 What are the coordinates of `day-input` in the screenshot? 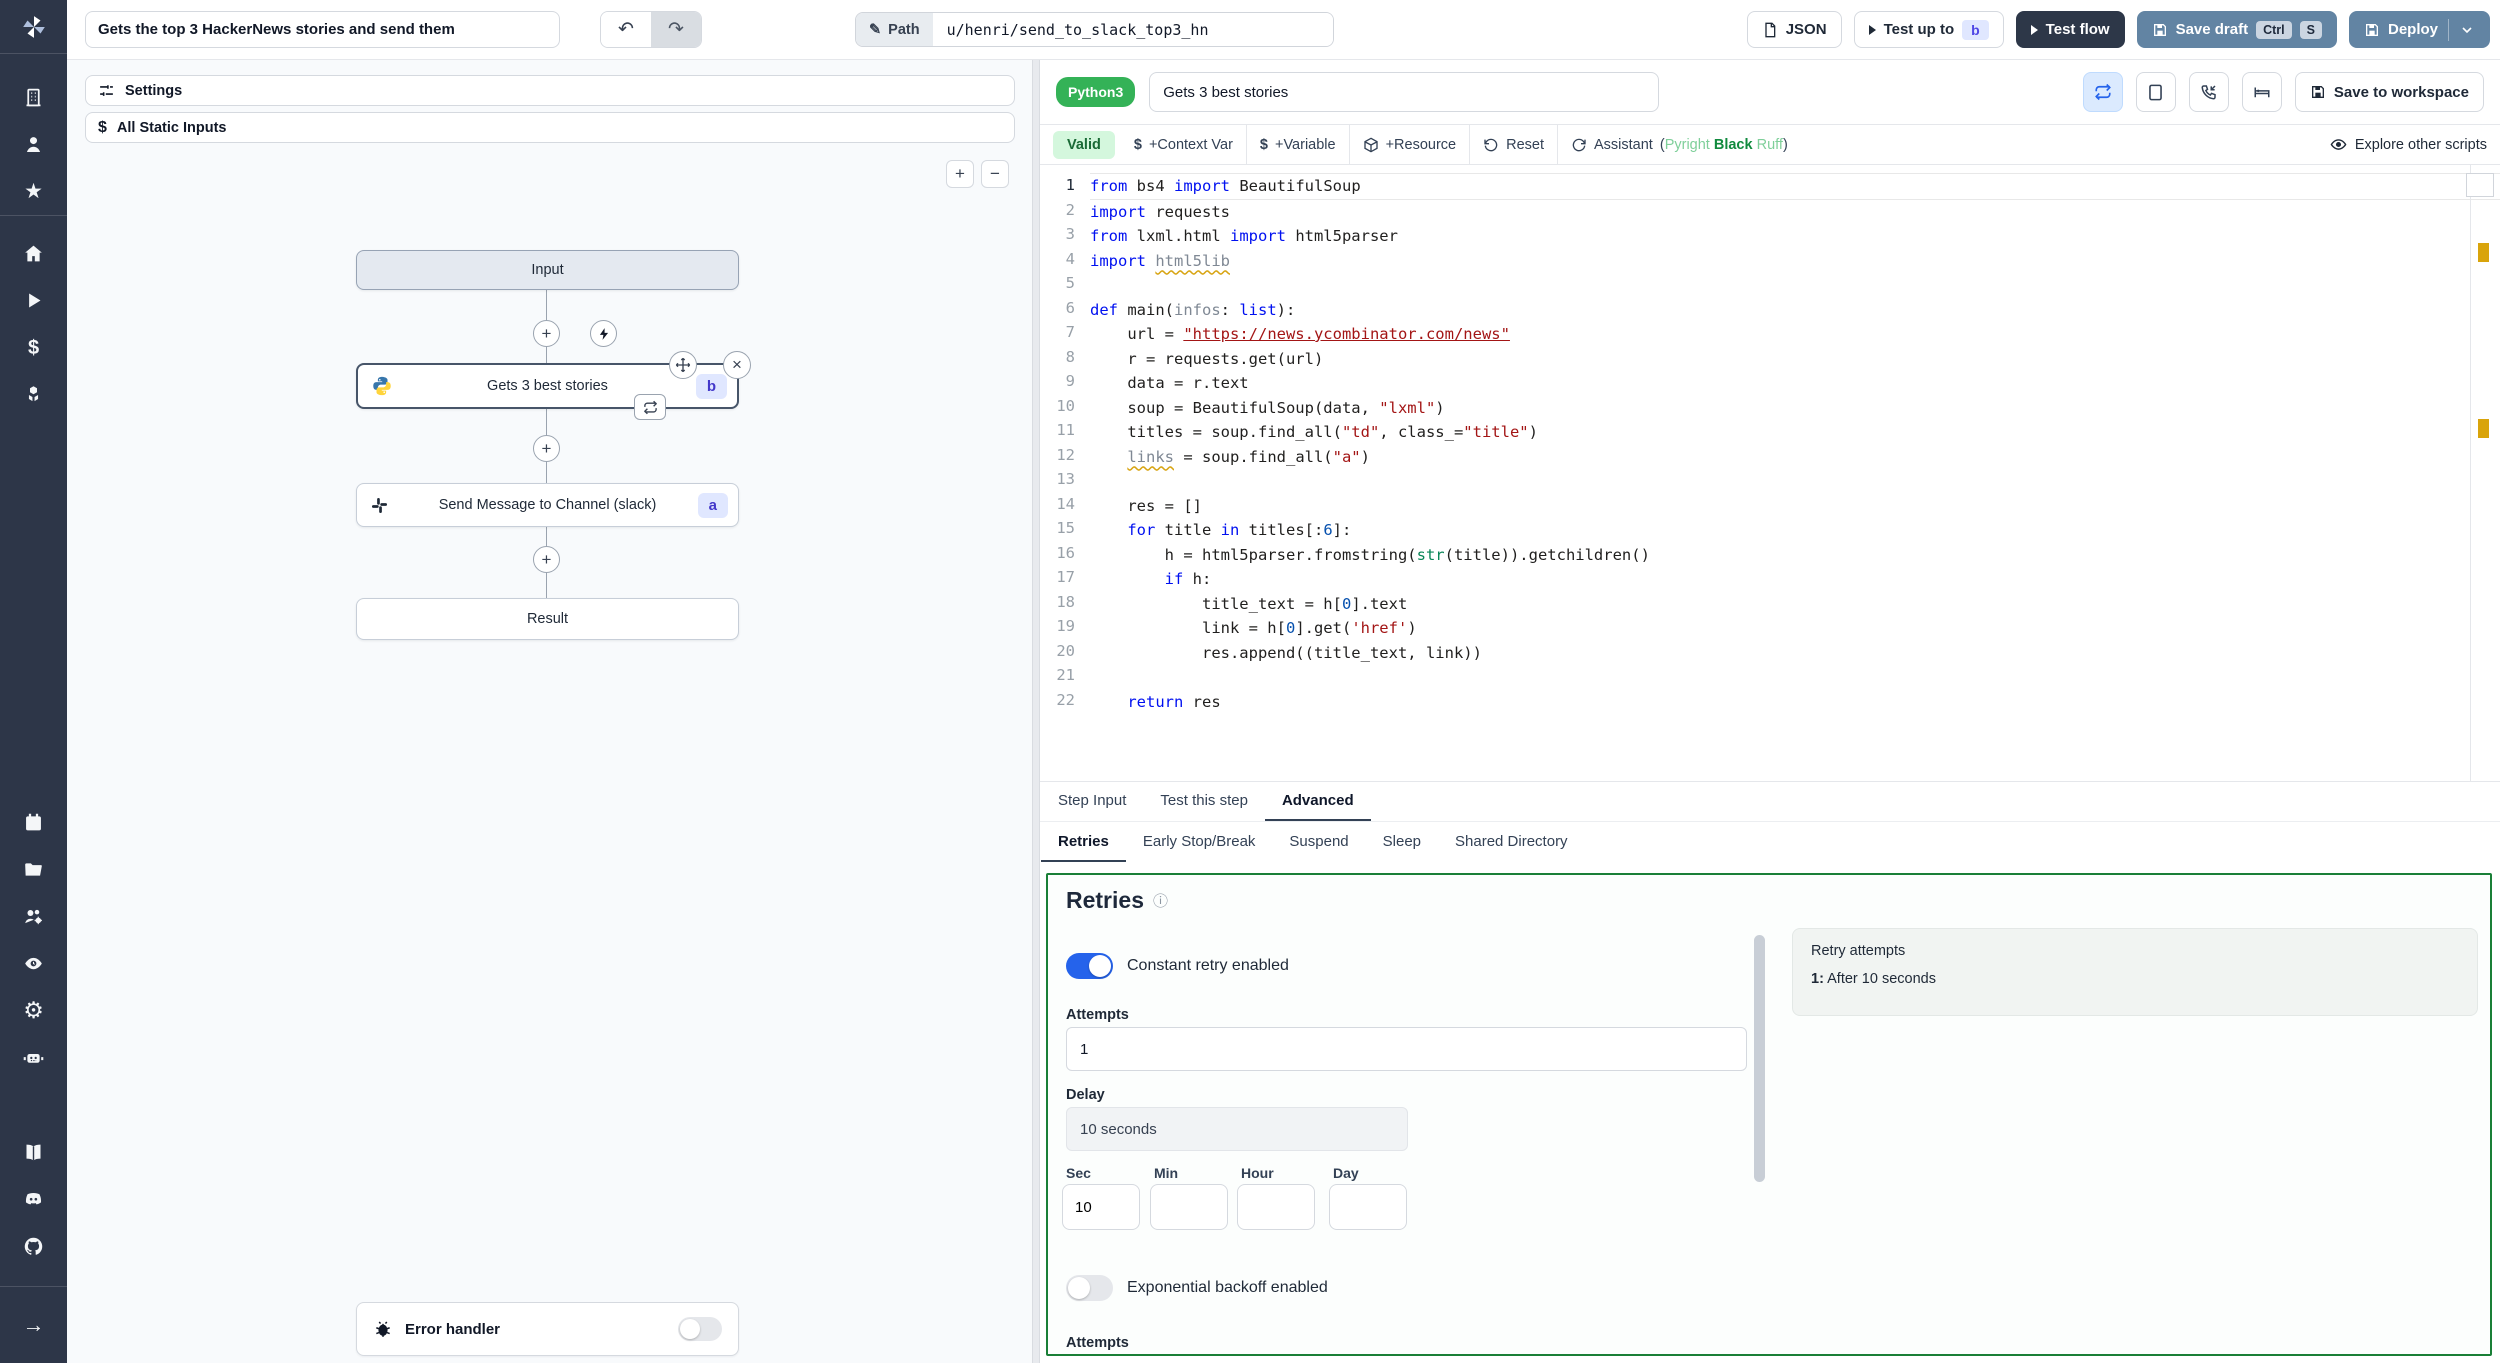 It's located at (1368, 1207).